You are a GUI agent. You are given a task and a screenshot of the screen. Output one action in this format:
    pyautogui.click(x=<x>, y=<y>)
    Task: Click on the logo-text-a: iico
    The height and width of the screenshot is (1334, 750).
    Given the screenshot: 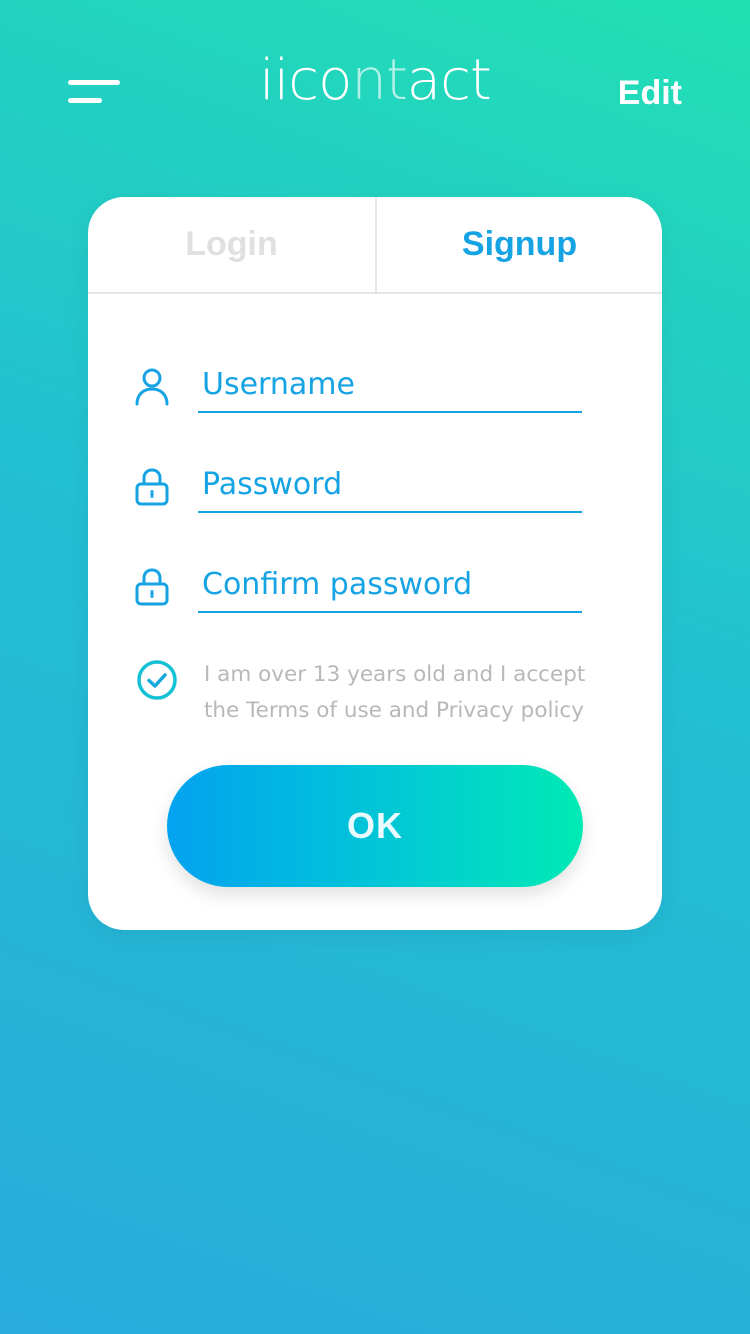 What is the action you would take?
    pyautogui.click(x=305, y=80)
    